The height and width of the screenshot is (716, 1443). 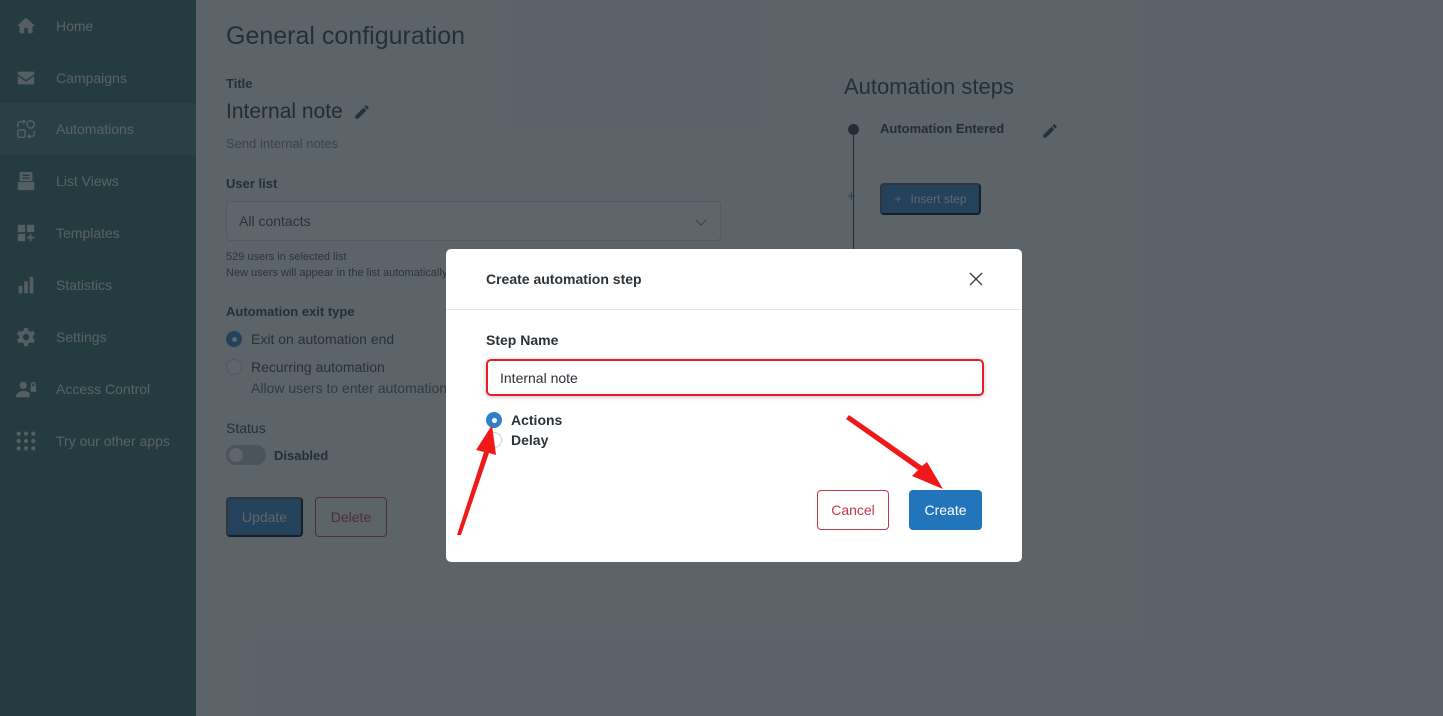 What do you see at coordinates (537, 420) in the screenshot?
I see `type-option-label: Actions` at bounding box center [537, 420].